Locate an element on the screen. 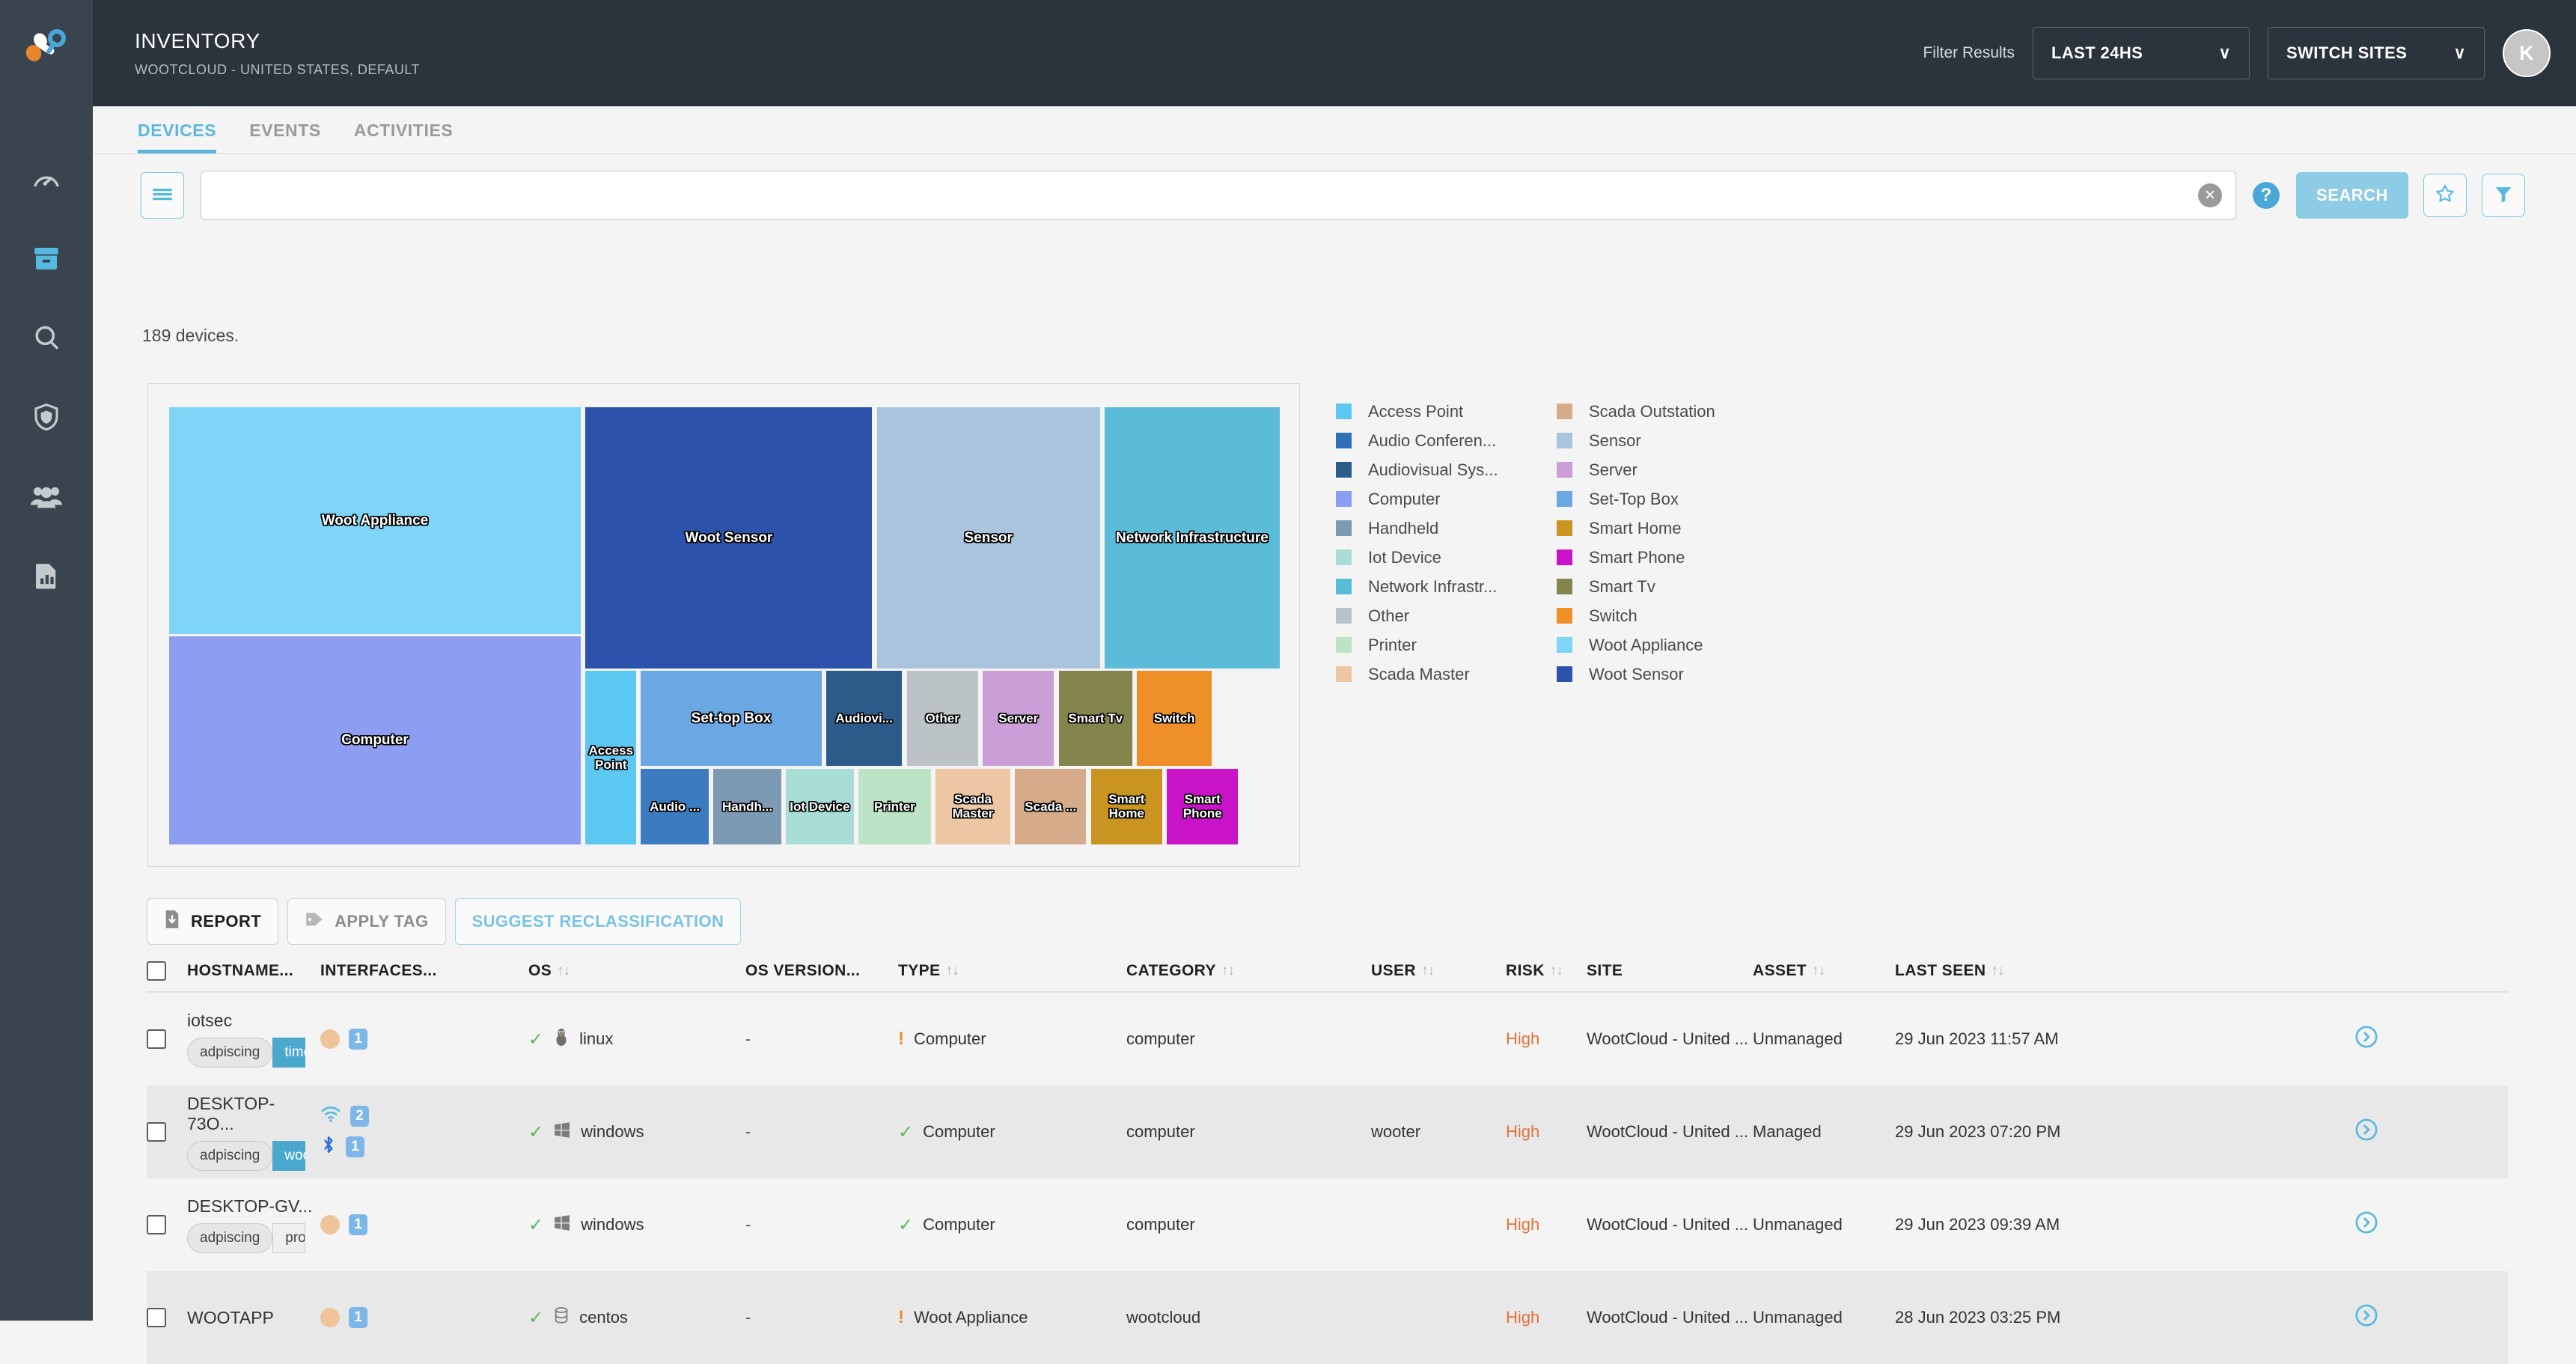  col-site: SITE is located at coordinates (1670, 971).